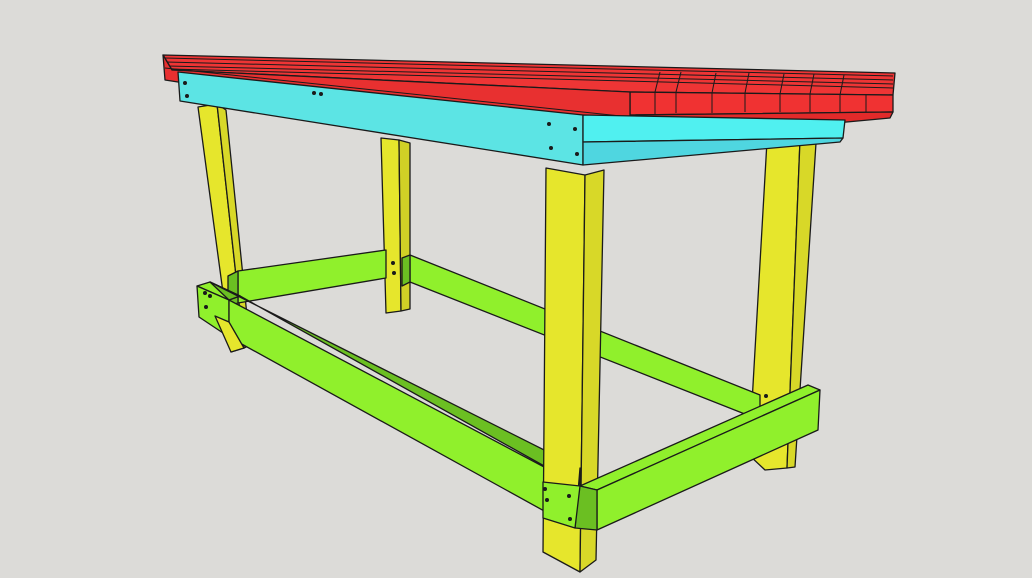 The image size is (1032, 578). What do you see at coordinates (395, 225) in the screenshot?
I see `back-middle-leg` at bounding box center [395, 225].